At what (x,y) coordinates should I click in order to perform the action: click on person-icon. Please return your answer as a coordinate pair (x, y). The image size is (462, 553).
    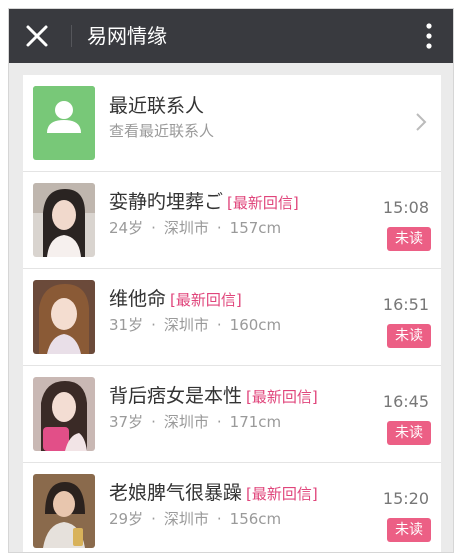
    Looking at the image, I should click on (64, 117).